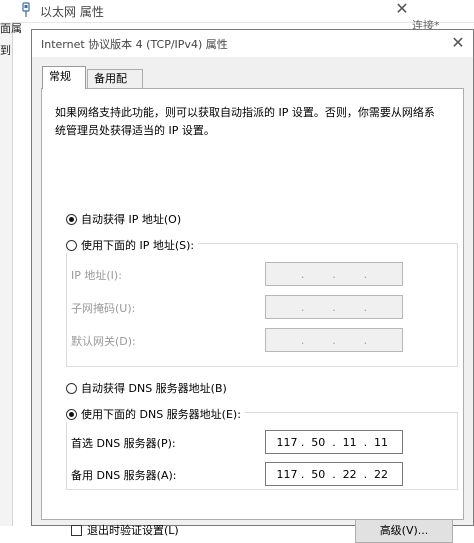  What do you see at coordinates (252, 43) in the screenshot?
I see `dialog-titlebar: Internet 协议版本 4 (TCP/IPv4) 属性 ✕` at bounding box center [252, 43].